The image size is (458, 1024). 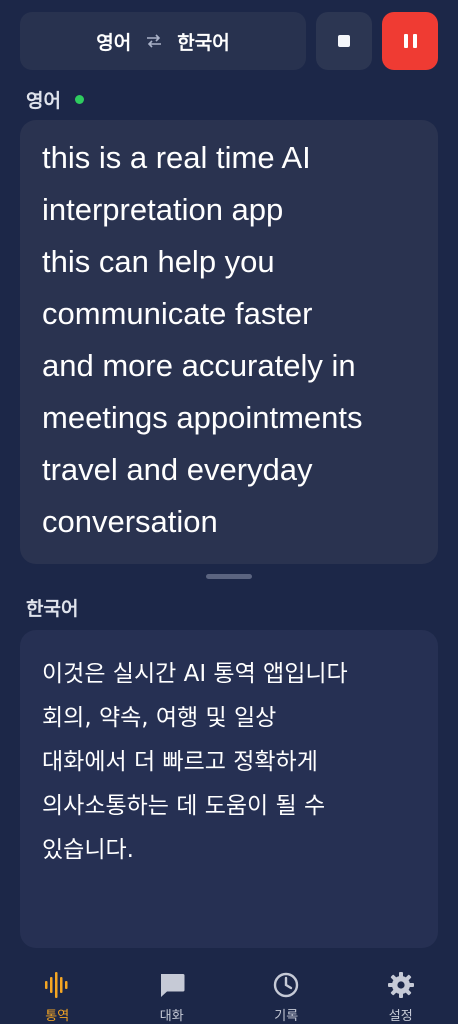 What do you see at coordinates (43, 101) in the screenshot?
I see `source-section-label: 영어` at bounding box center [43, 101].